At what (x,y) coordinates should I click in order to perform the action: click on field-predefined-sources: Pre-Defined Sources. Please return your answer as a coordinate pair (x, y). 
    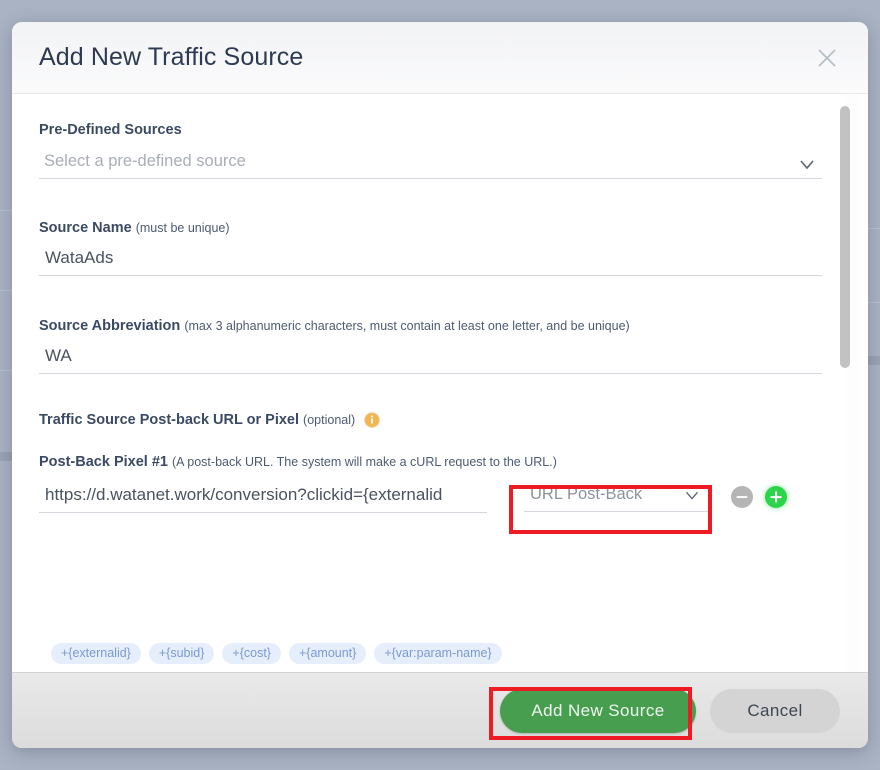
    Looking at the image, I should click on (430, 150).